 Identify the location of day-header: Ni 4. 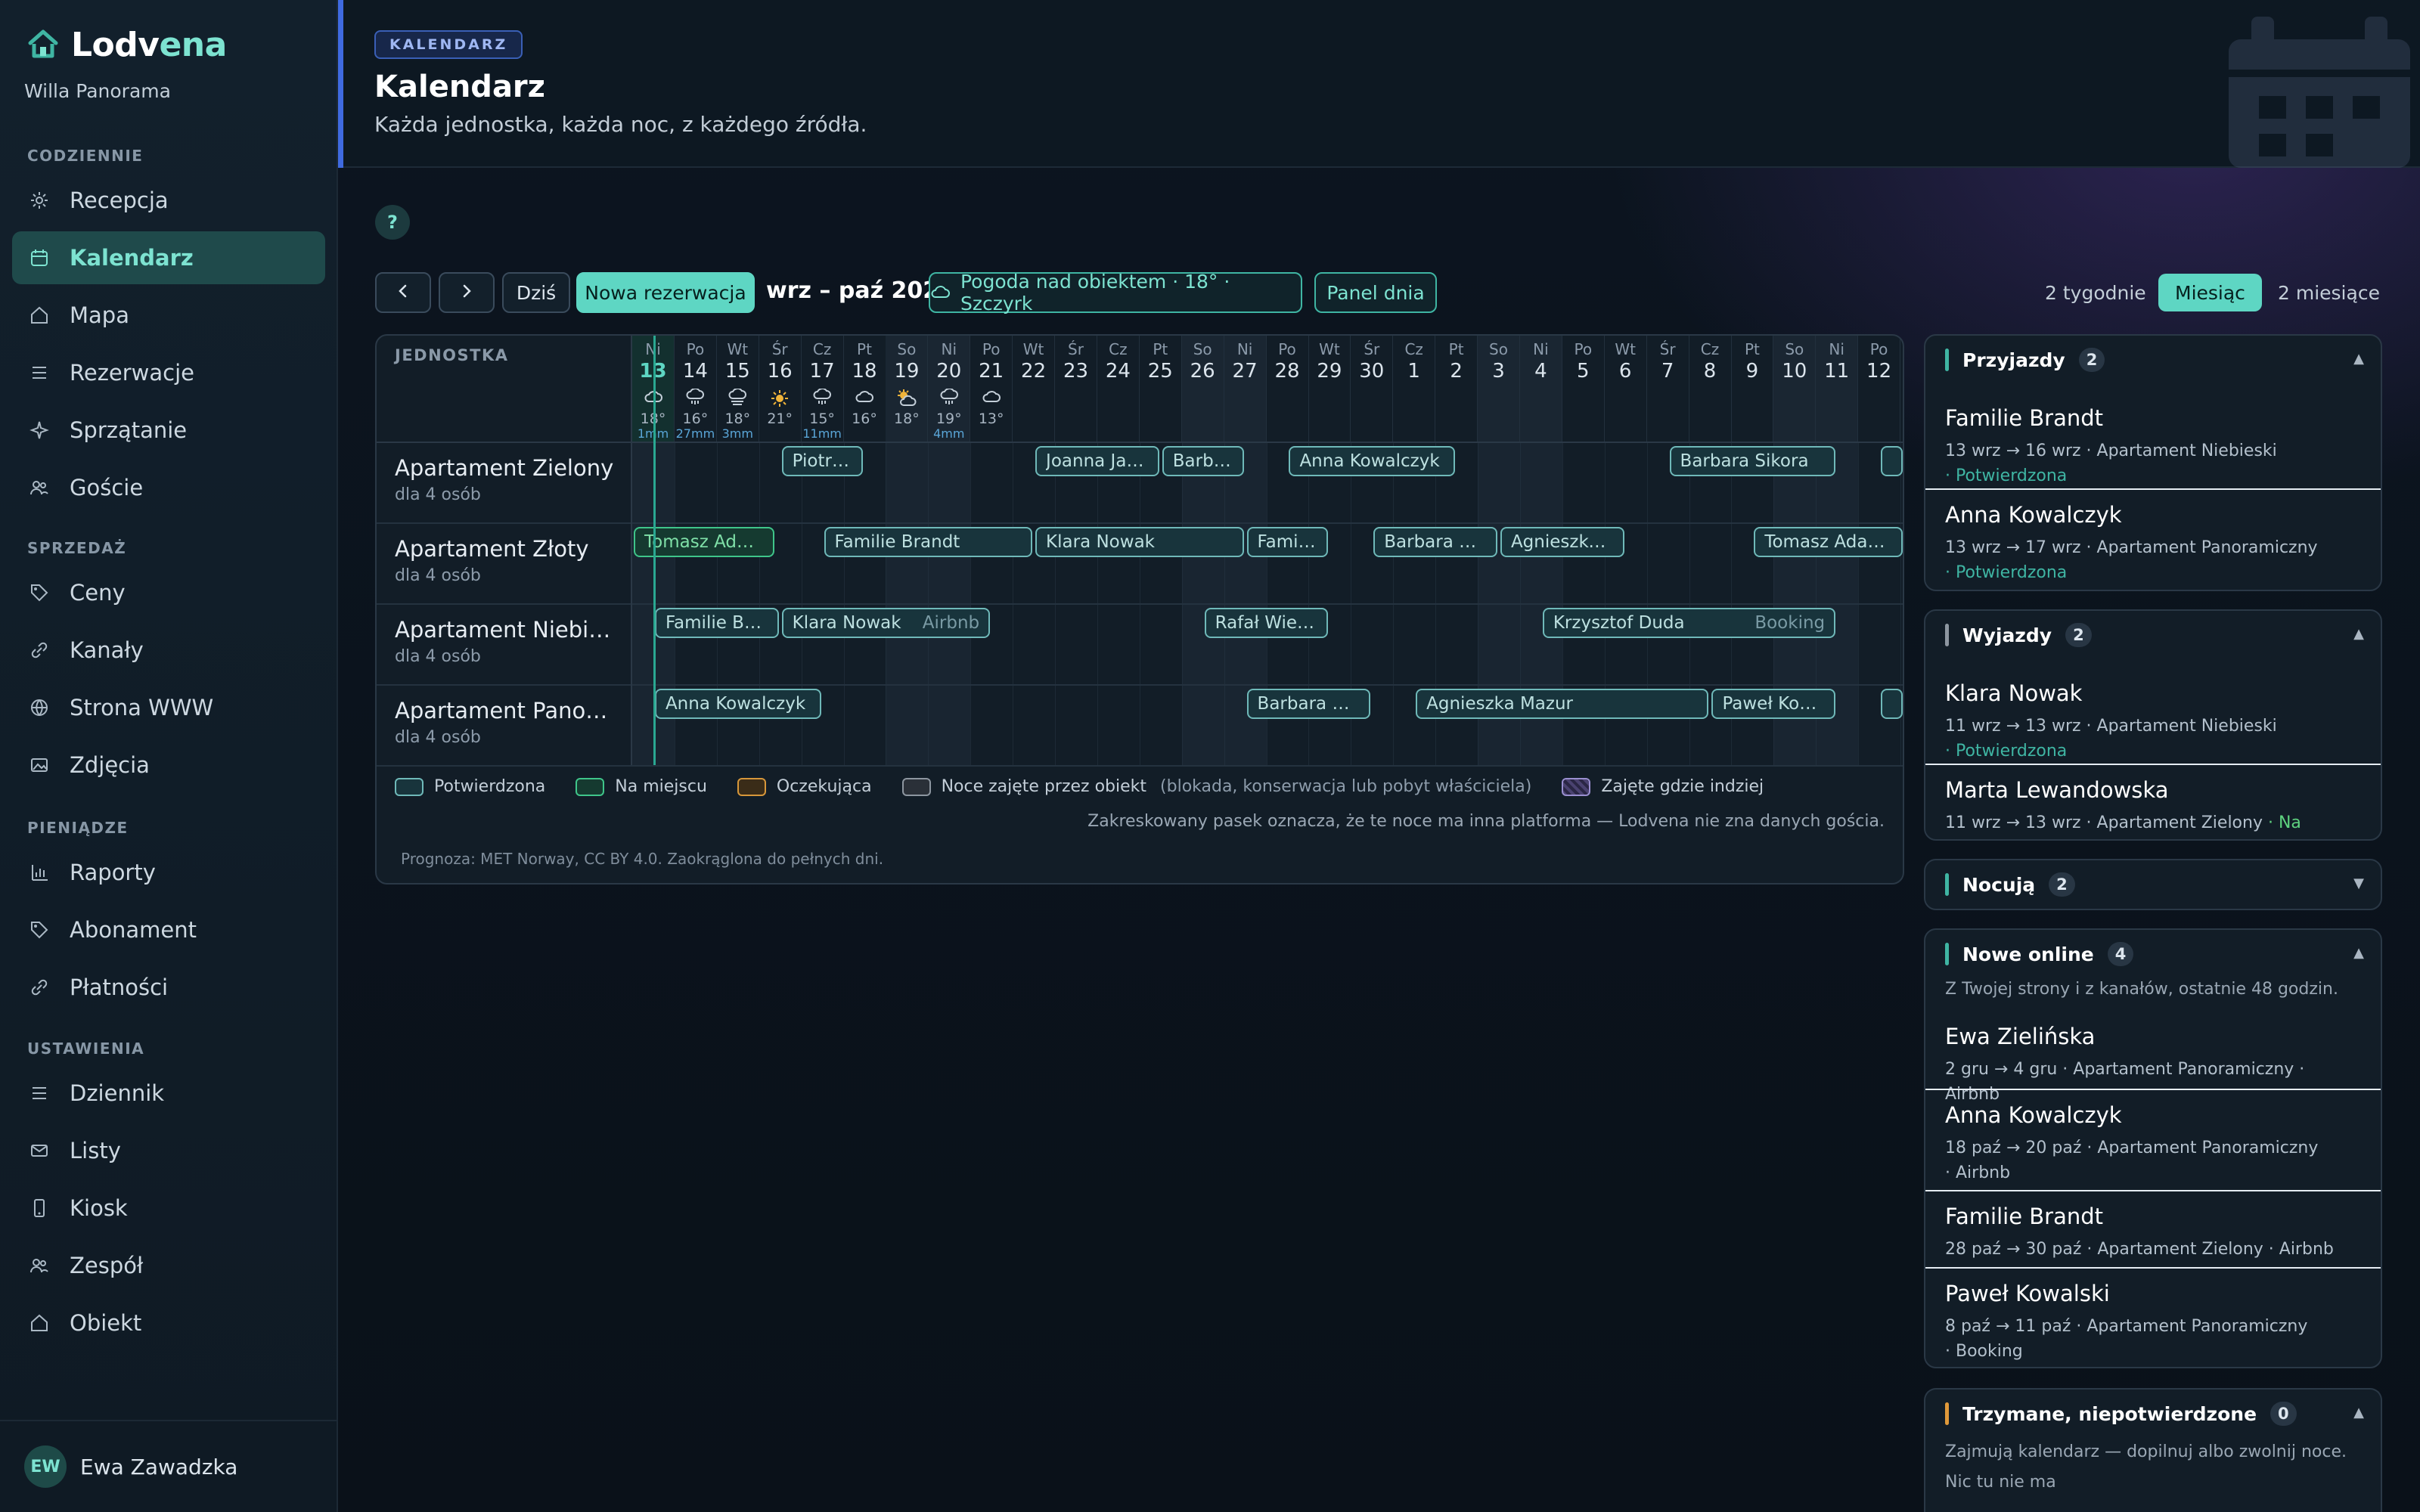
(1540, 389).